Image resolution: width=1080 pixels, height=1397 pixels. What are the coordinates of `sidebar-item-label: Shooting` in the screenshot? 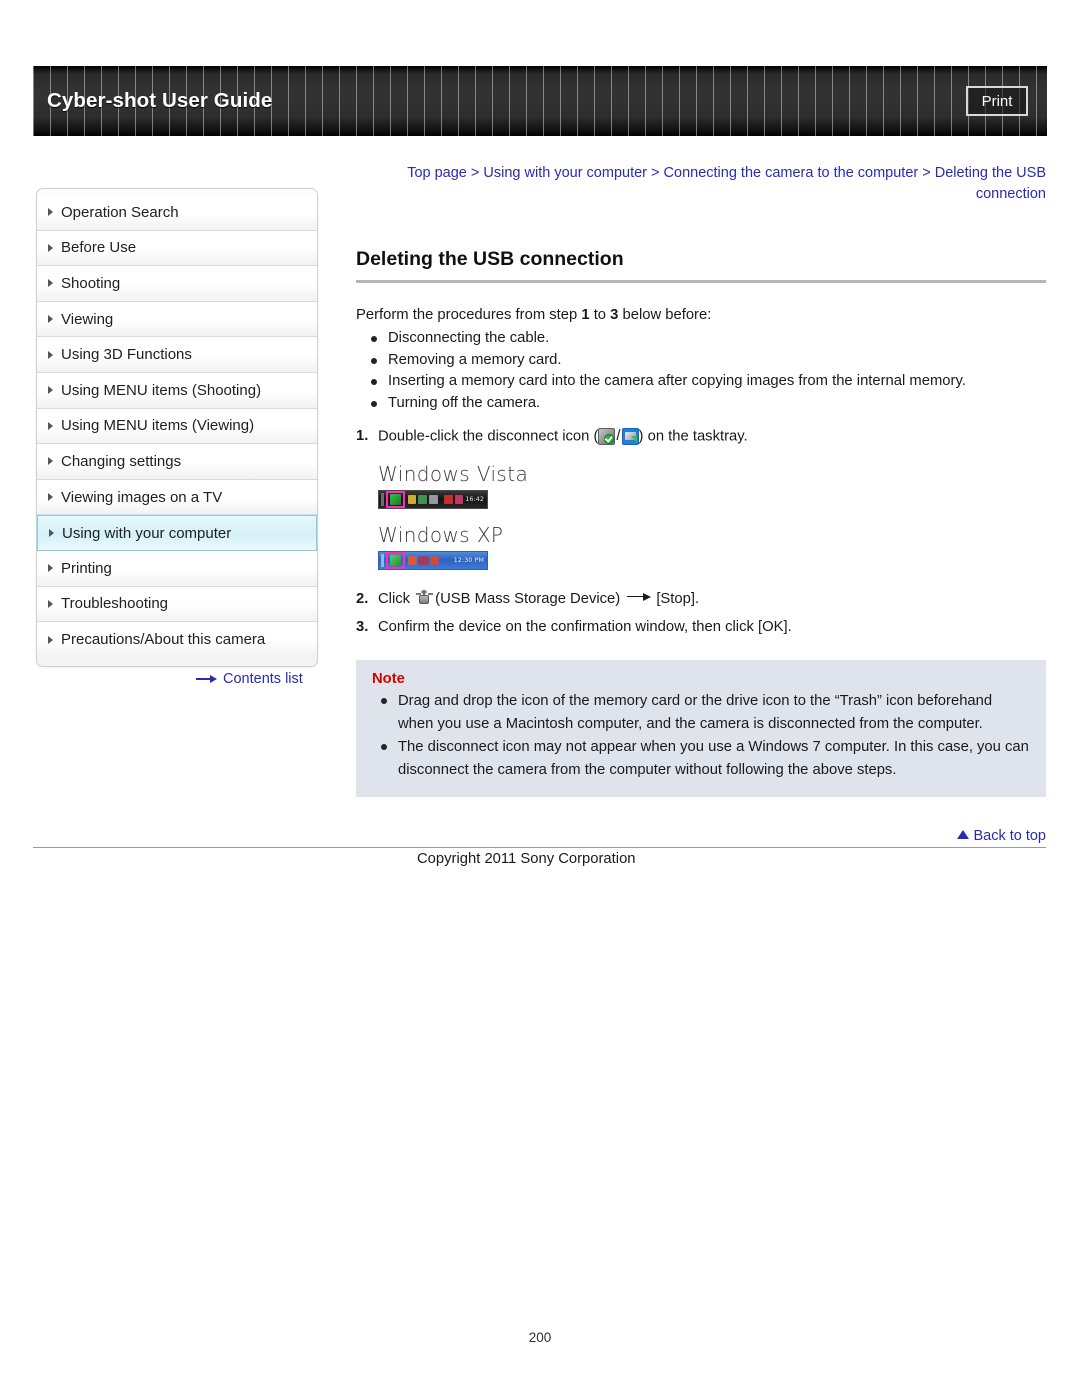 It's located at (91, 283).